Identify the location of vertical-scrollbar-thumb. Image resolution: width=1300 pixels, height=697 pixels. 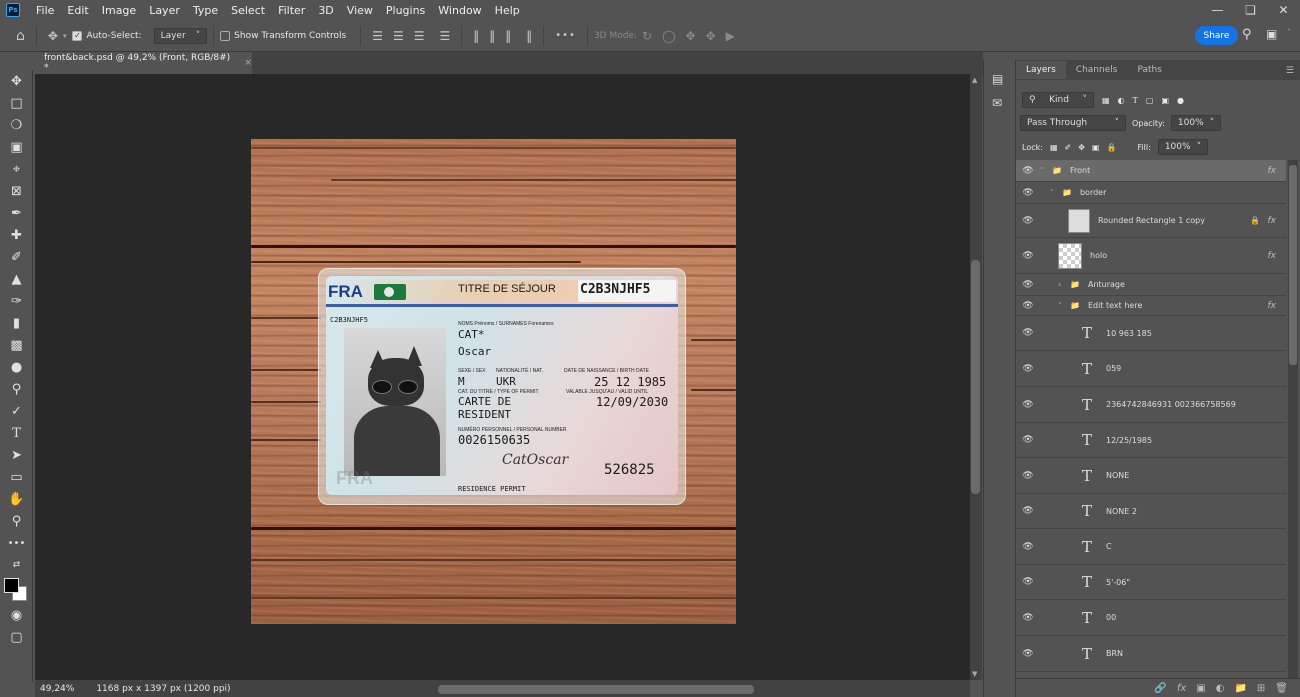
(975, 377).